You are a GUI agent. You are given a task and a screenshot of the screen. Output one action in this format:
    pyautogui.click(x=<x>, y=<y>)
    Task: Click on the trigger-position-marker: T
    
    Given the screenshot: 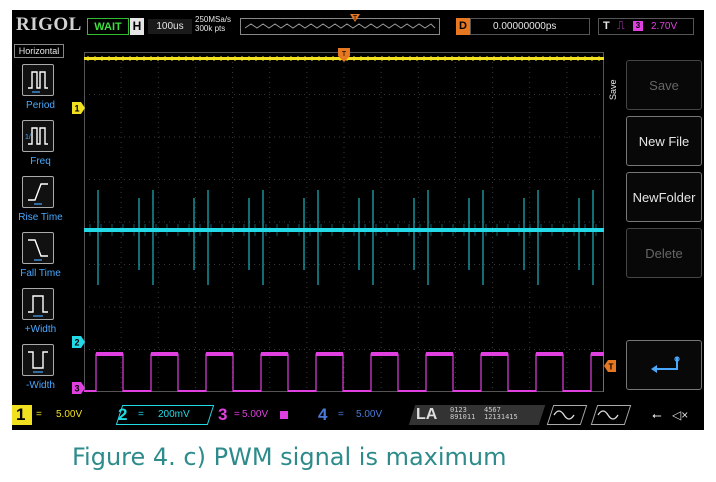 What is the action you would take?
    pyautogui.click(x=344, y=55)
    